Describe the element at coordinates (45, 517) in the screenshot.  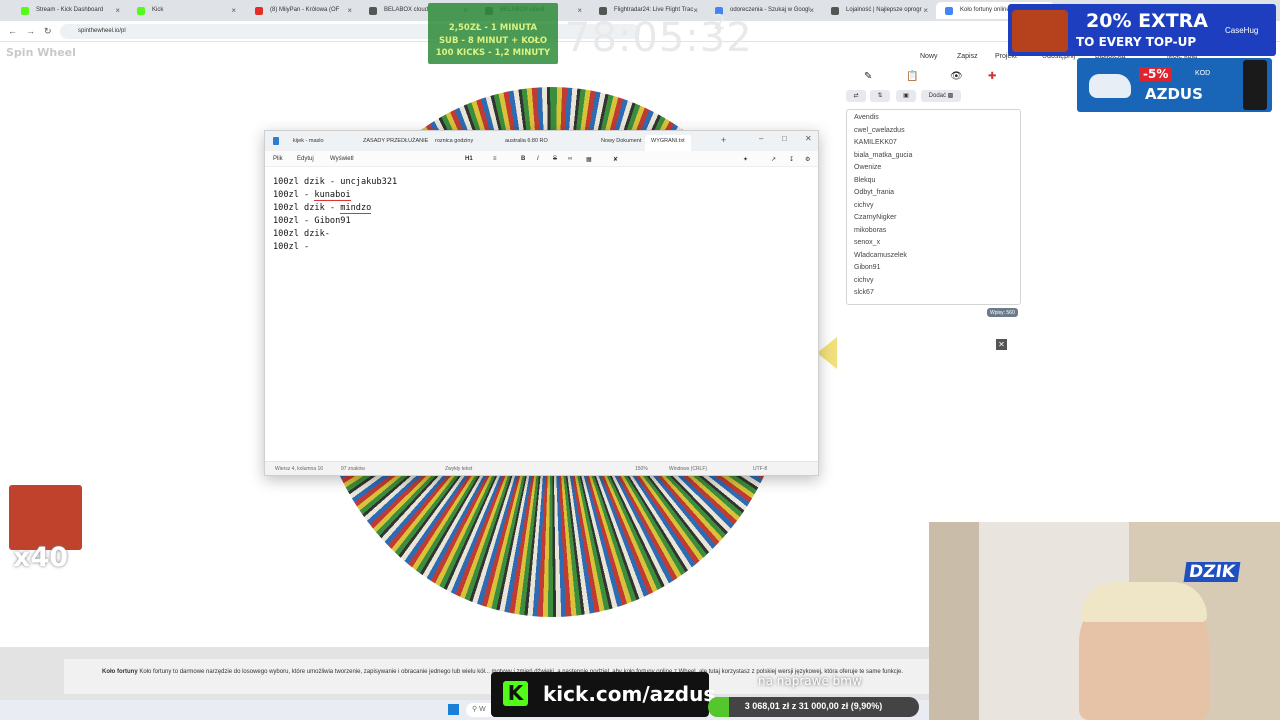
I see `face-emote-icon` at that location.